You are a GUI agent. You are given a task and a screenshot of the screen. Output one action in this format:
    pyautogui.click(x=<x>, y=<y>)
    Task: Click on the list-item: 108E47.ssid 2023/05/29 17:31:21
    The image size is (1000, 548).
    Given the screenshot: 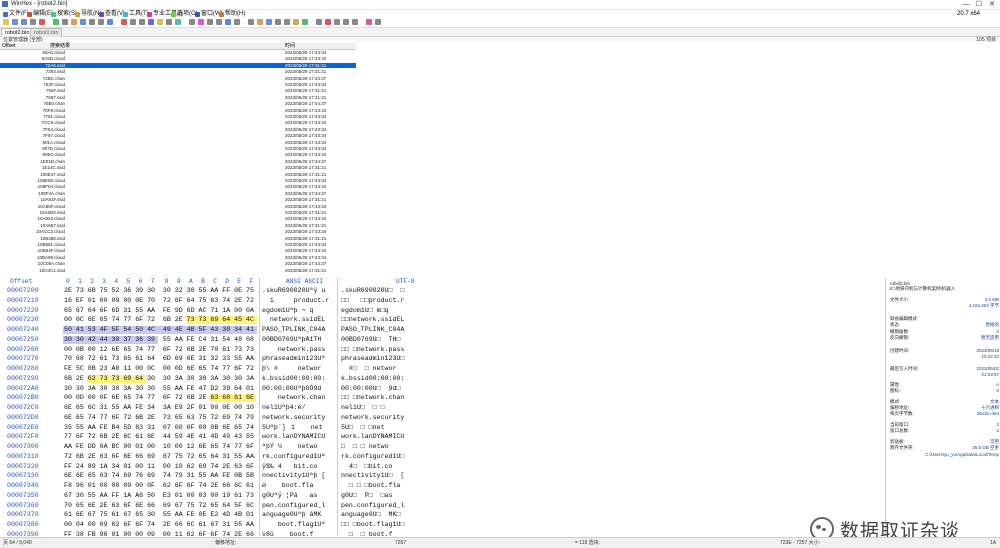 What is the action you would take?
    pyautogui.click(x=178, y=174)
    